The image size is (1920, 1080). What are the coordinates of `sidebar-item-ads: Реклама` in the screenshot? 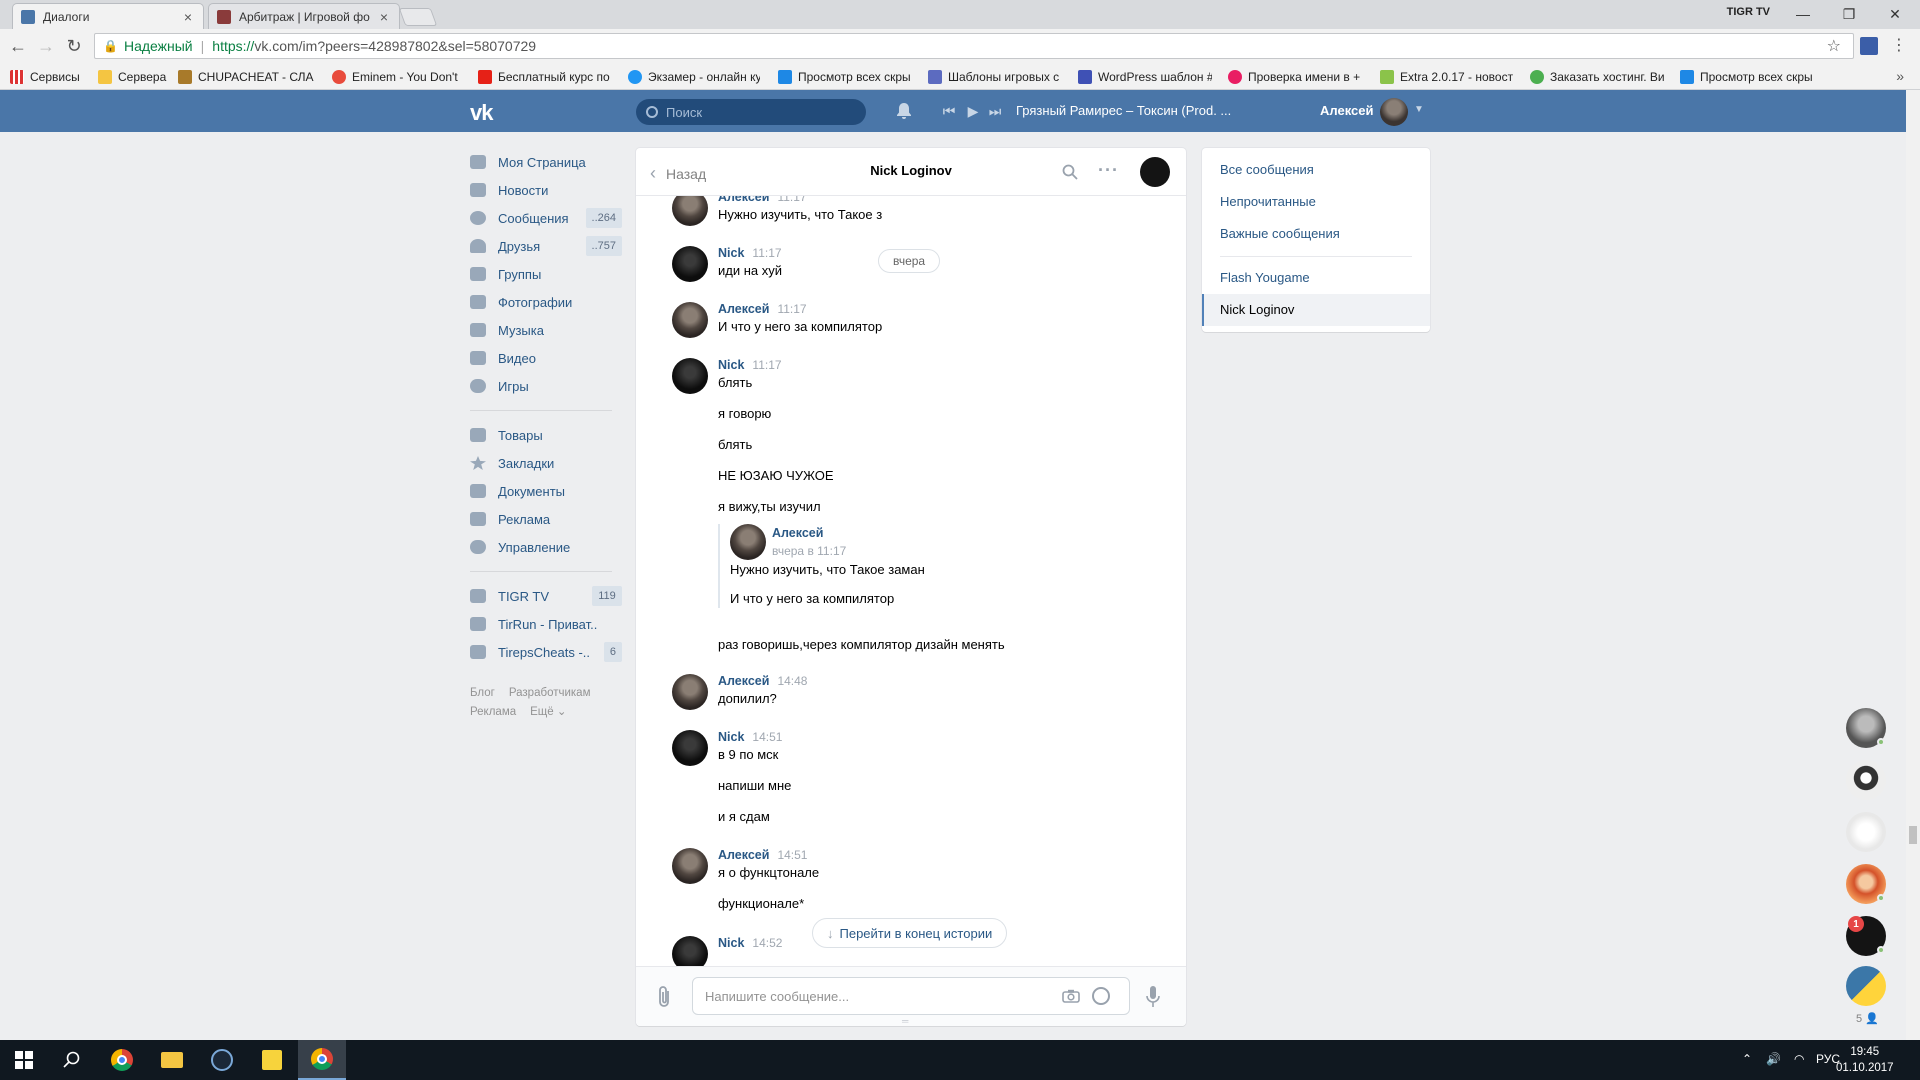 It's located at (546, 519).